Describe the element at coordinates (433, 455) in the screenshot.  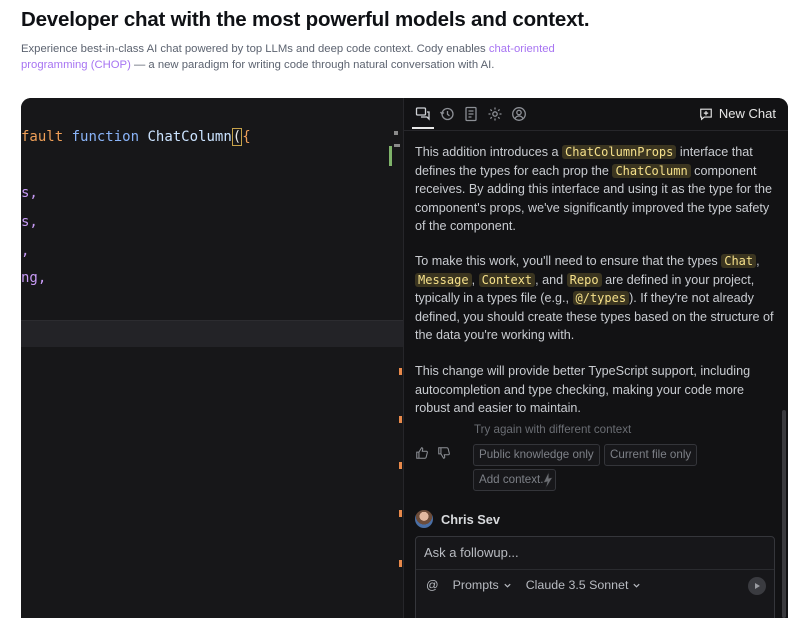
I see `feedback-actions` at that location.